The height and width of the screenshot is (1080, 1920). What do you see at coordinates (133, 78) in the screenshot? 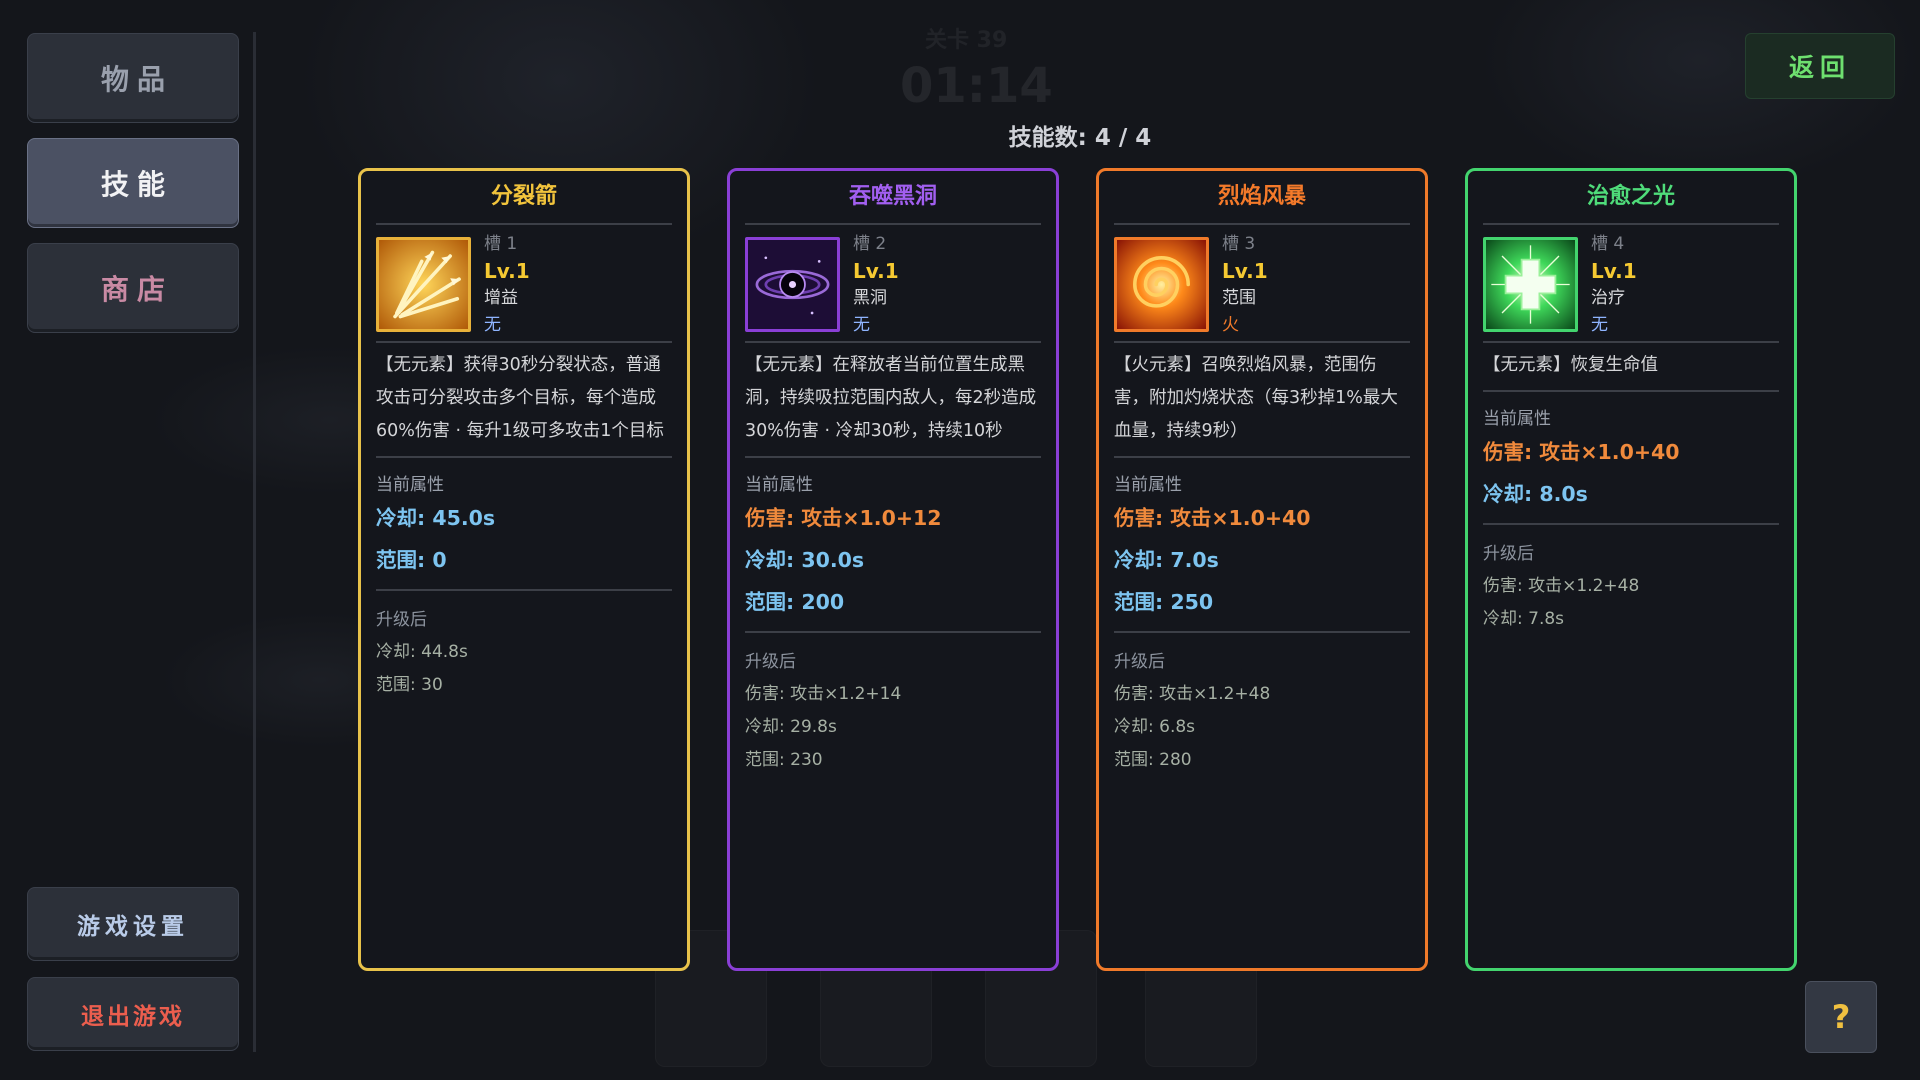
I see `items-tab-button: 物品` at bounding box center [133, 78].